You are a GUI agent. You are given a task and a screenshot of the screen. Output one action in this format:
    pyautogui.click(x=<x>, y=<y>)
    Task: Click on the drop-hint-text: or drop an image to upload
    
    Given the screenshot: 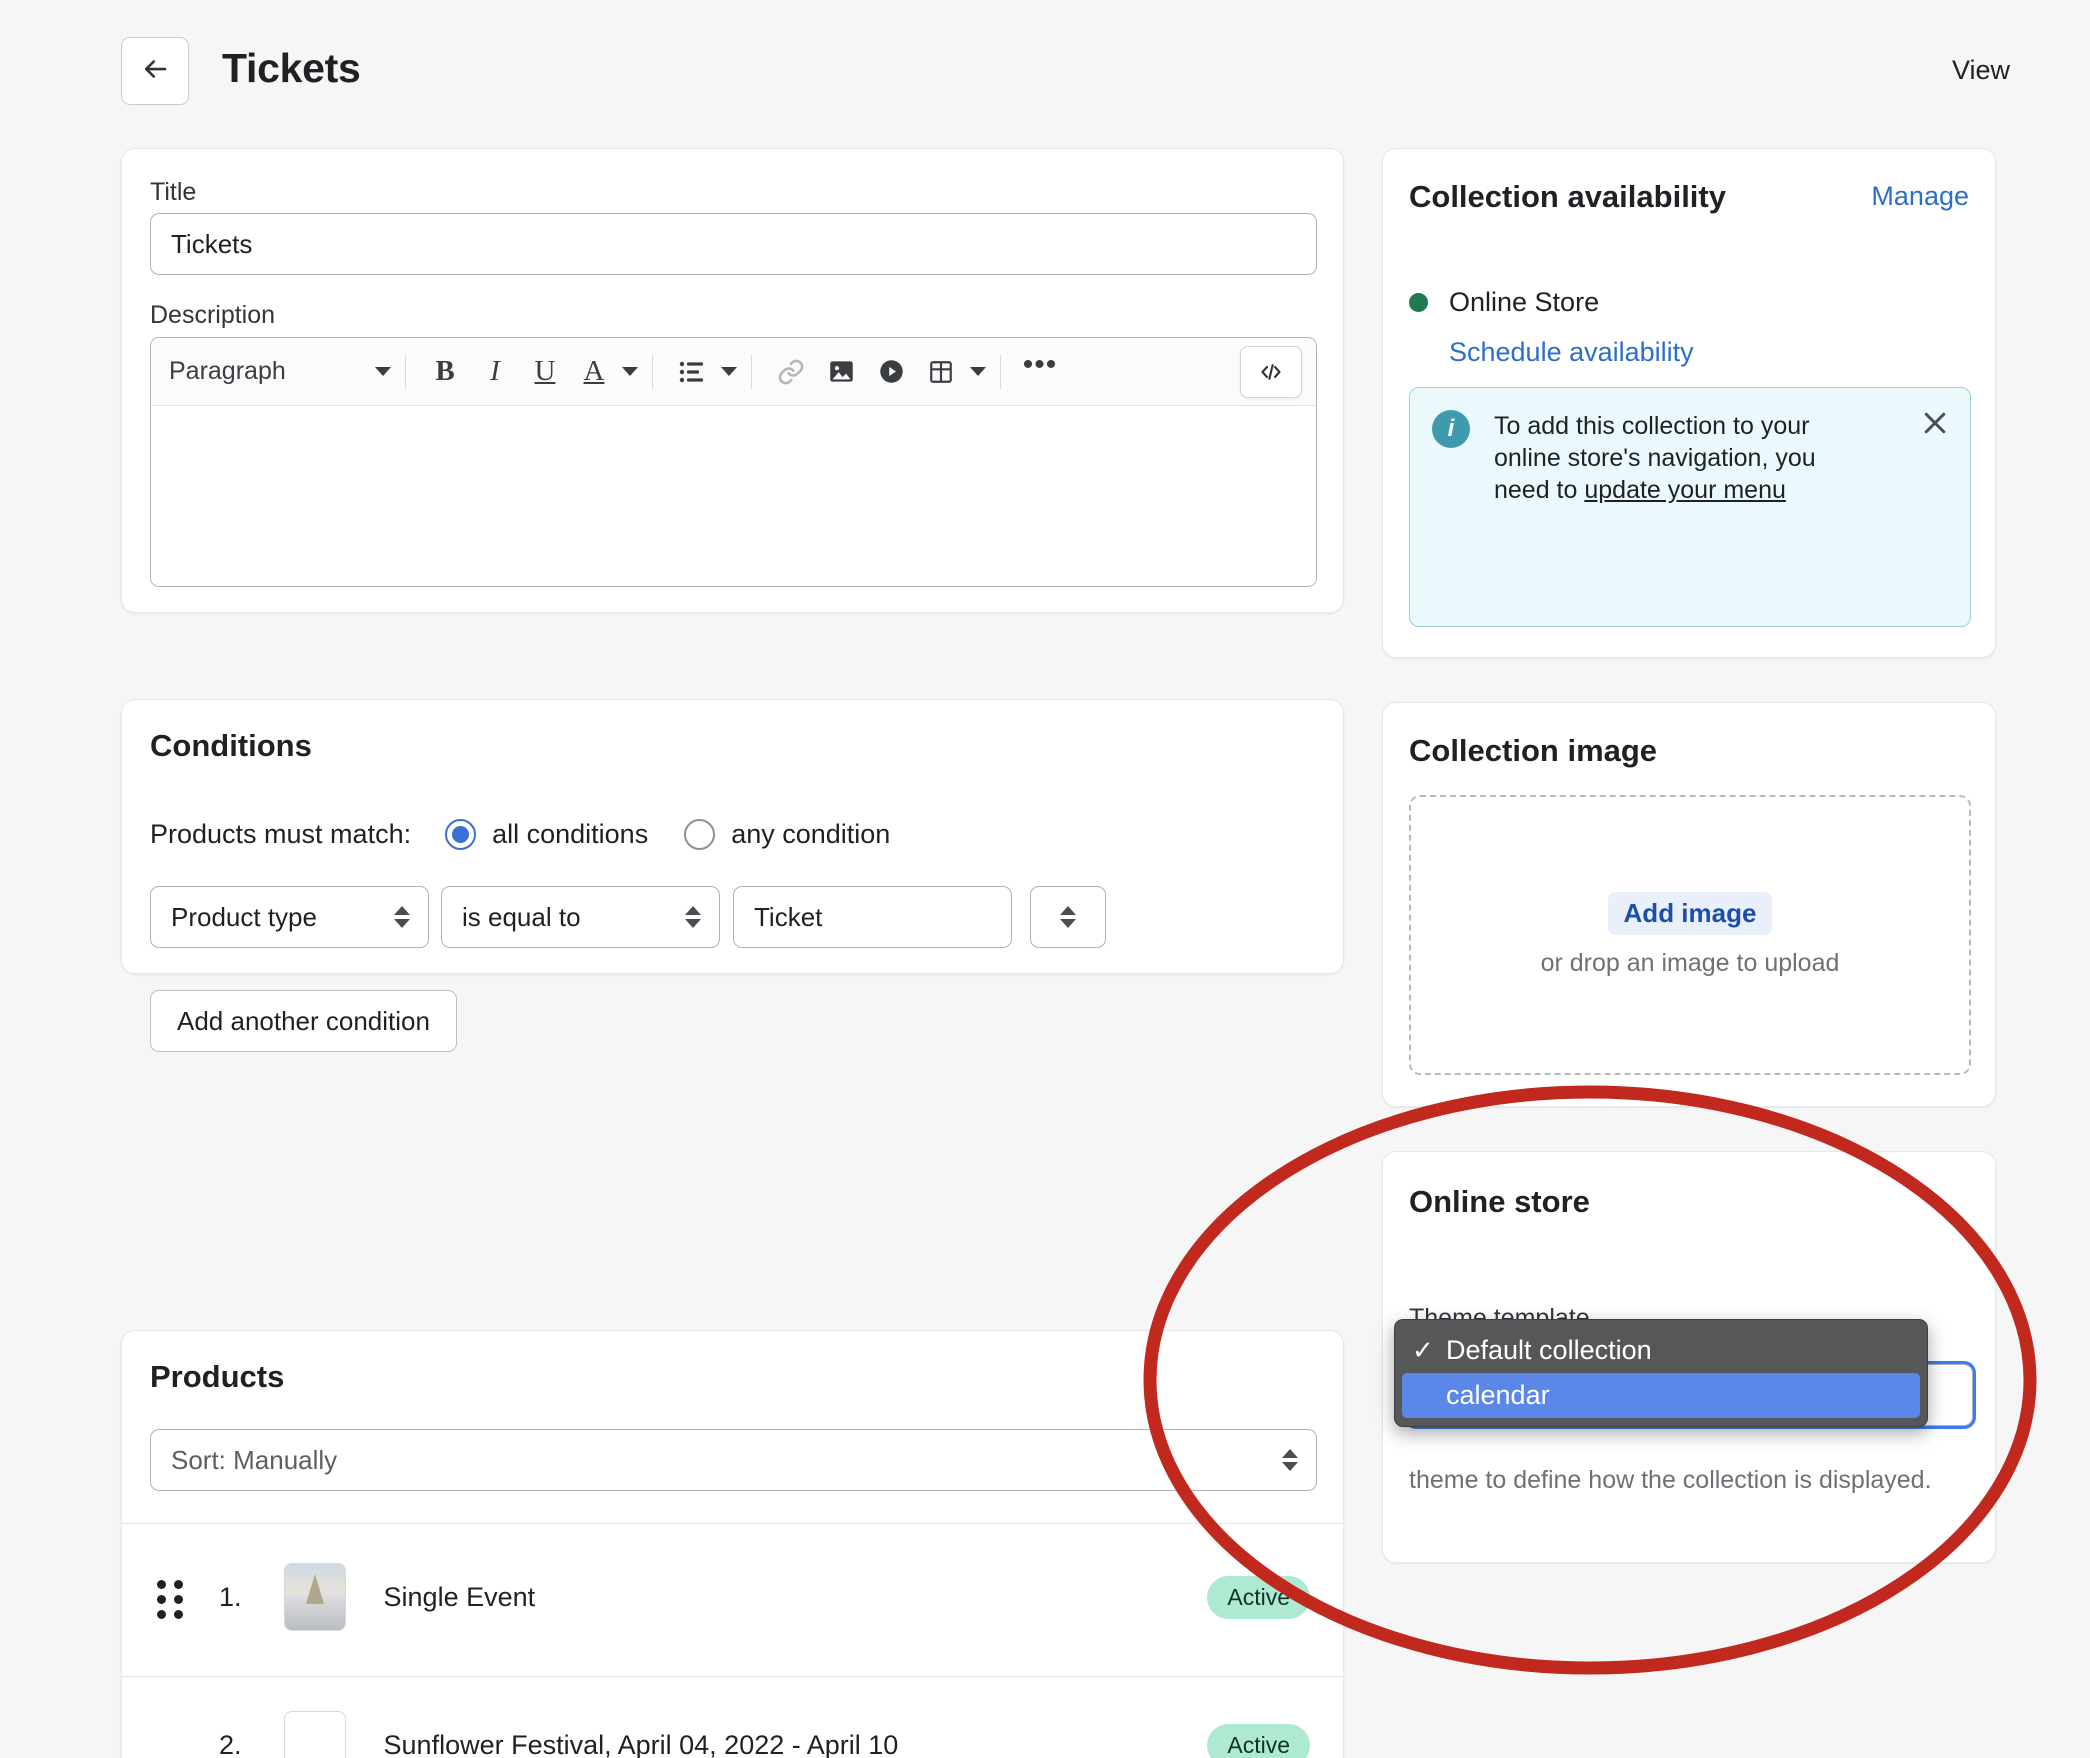 What is the action you would take?
    pyautogui.click(x=1690, y=963)
    